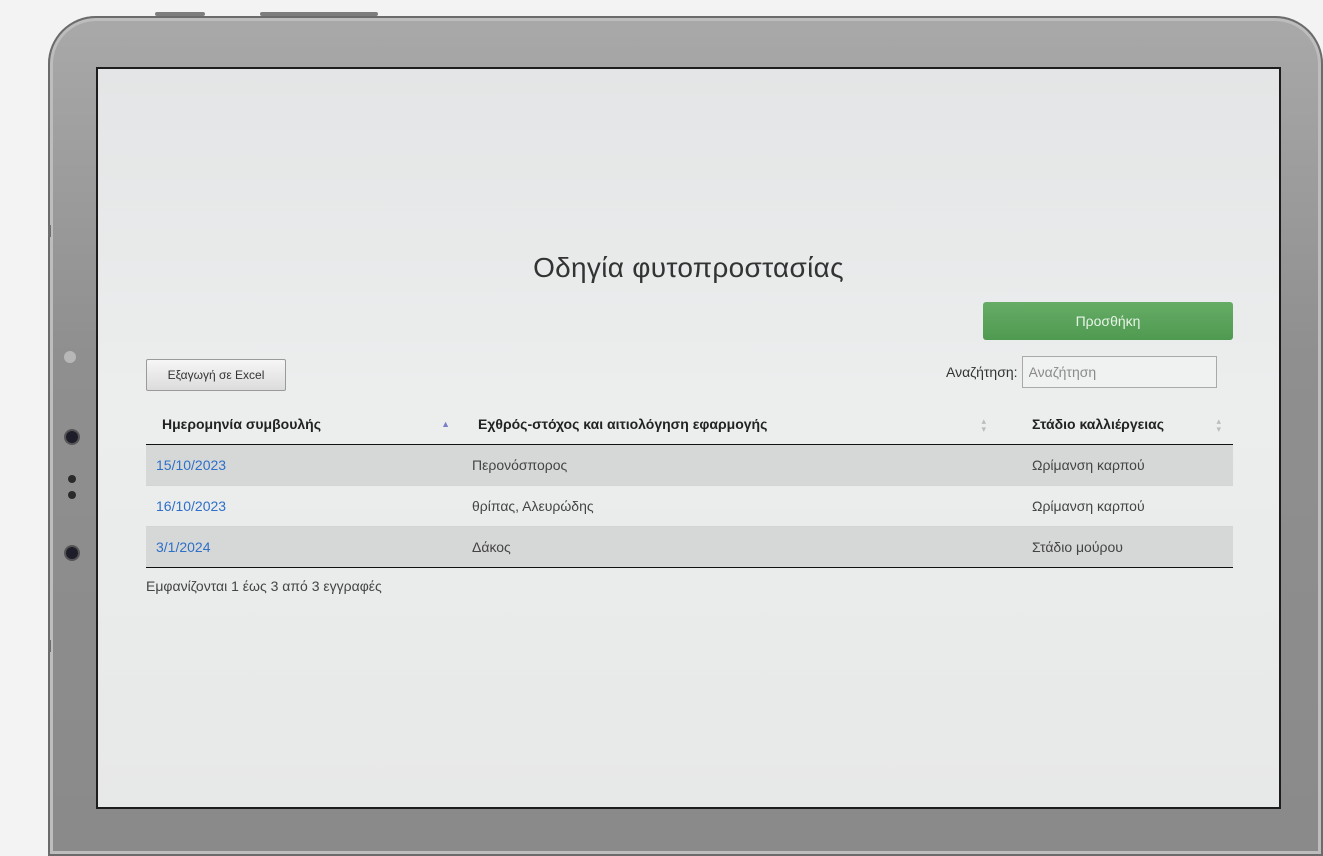  I want to click on target-cell: θρίπας, Αλευρώδης, so click(730, 506).